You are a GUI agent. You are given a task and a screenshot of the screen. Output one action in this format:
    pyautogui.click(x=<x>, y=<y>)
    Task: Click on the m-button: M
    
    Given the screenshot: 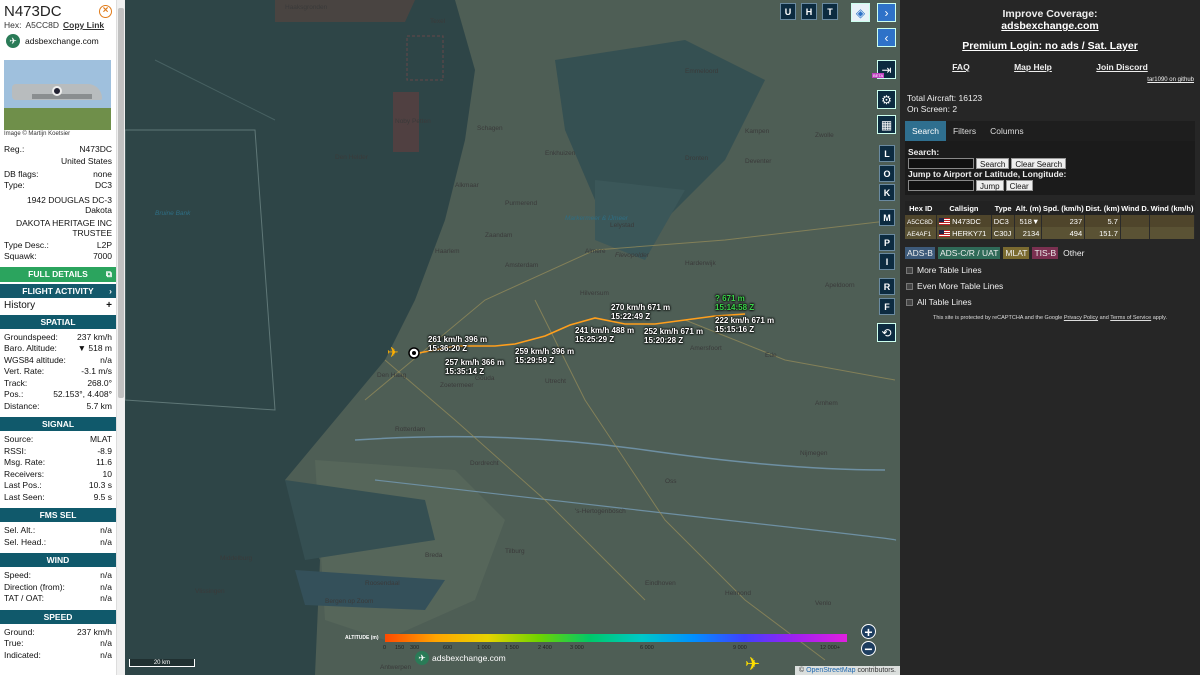 What is the action you would take?
    pyautogui.click(x=887, y=217)
    